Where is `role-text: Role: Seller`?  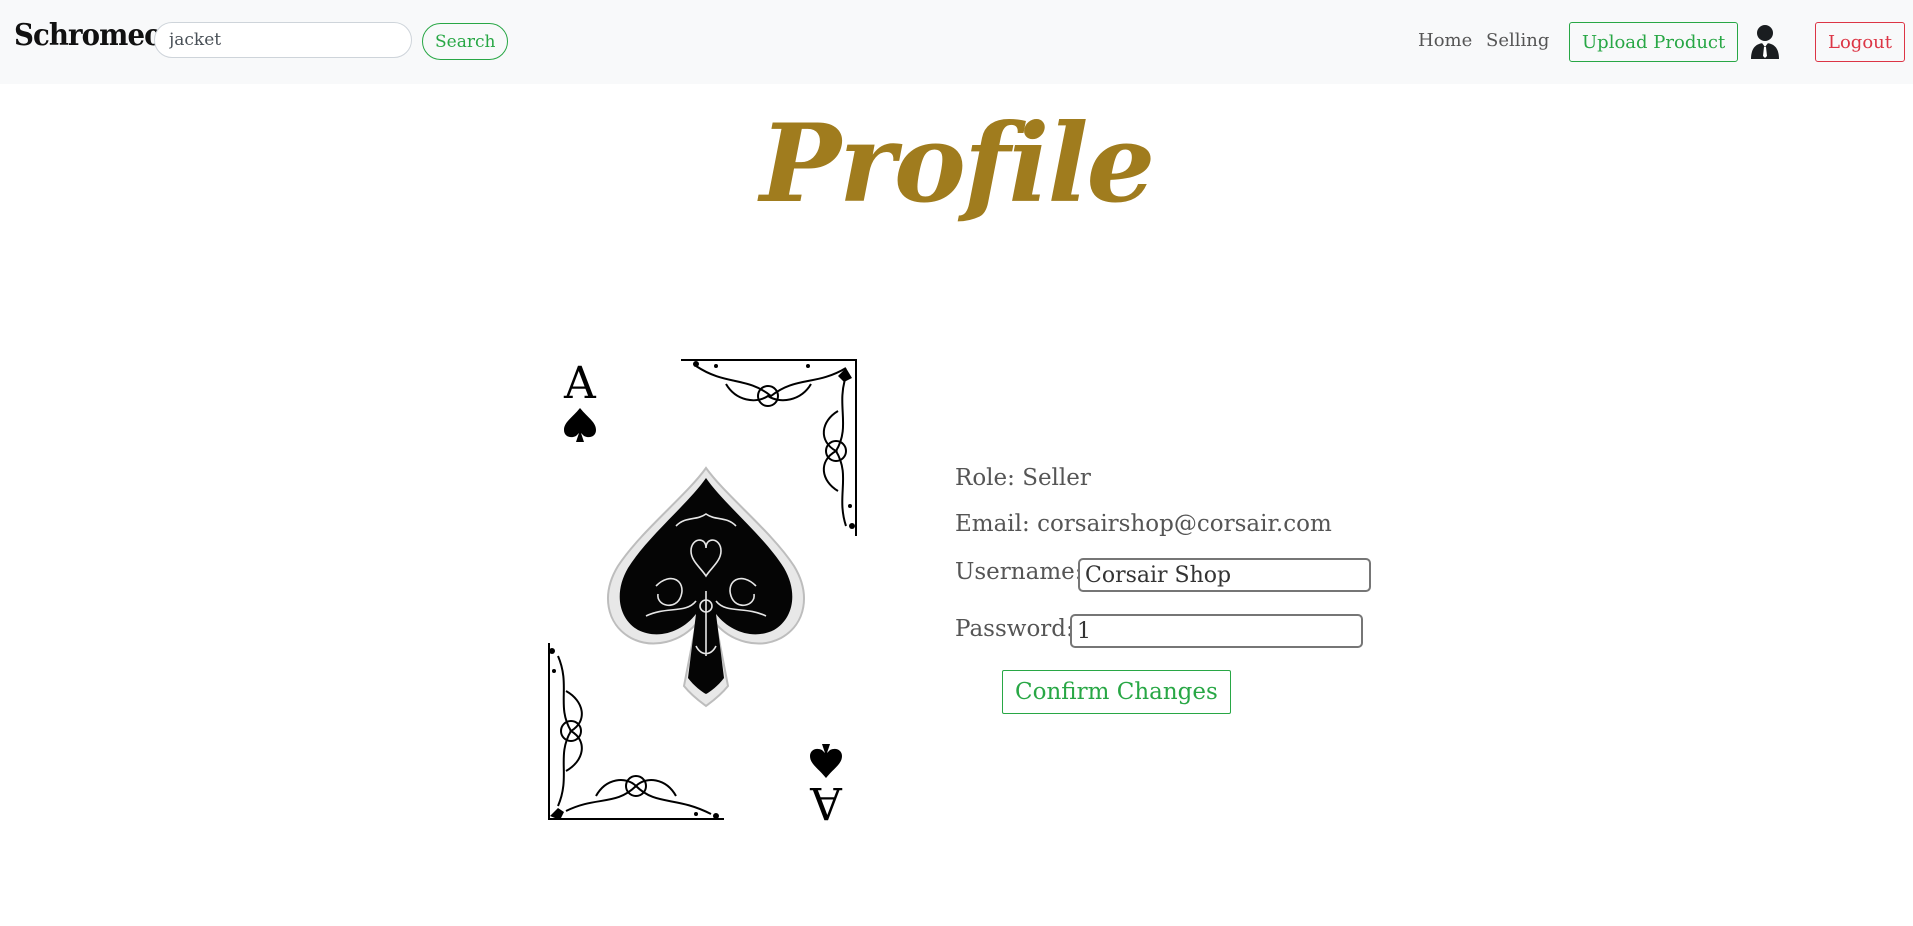
role-text: Role: Seller is located at coordinates (1023, 478).